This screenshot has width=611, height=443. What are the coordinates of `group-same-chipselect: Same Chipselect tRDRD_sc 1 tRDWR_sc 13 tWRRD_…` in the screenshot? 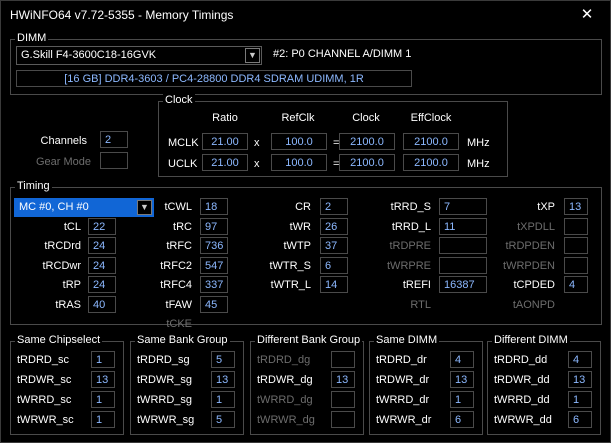 It's located at (67, 384).